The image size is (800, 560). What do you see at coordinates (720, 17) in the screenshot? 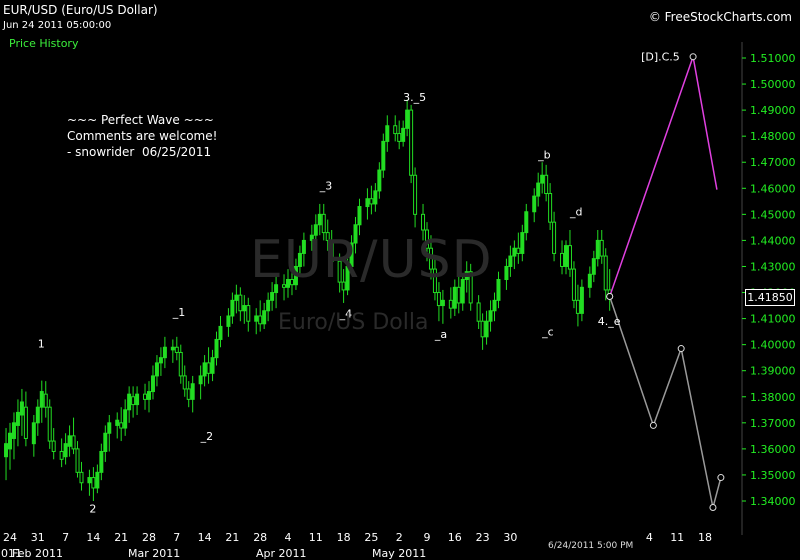
I see `brand-label: © FreeStockCharts.com` at bounding box center [720, 17].